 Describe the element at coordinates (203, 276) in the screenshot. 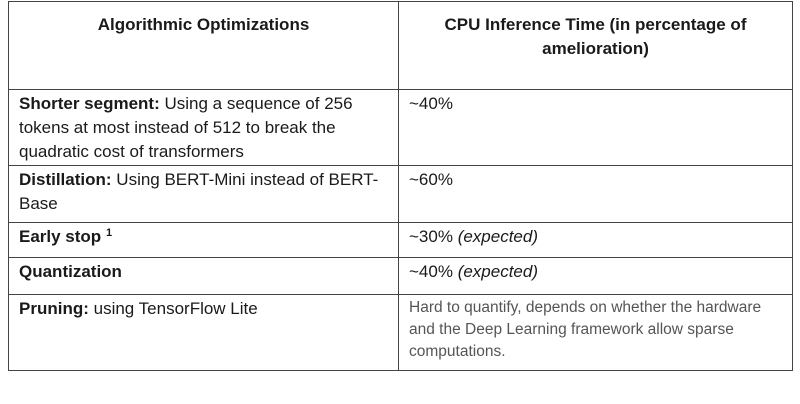

I see `optimization-cell: Quantization` at that location.